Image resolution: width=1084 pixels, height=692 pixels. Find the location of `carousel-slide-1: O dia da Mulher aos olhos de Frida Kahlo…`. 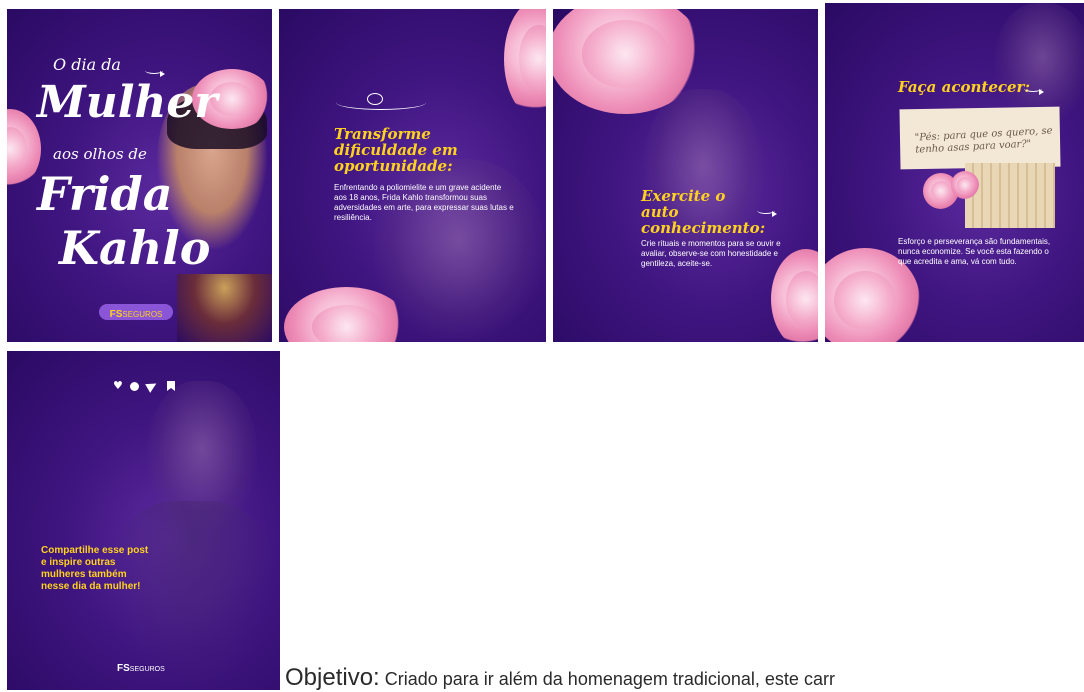

carousel-slide-1: O dia da Mulher aos olhos de Frida Kahlo… is located at coordinates (139, 175).